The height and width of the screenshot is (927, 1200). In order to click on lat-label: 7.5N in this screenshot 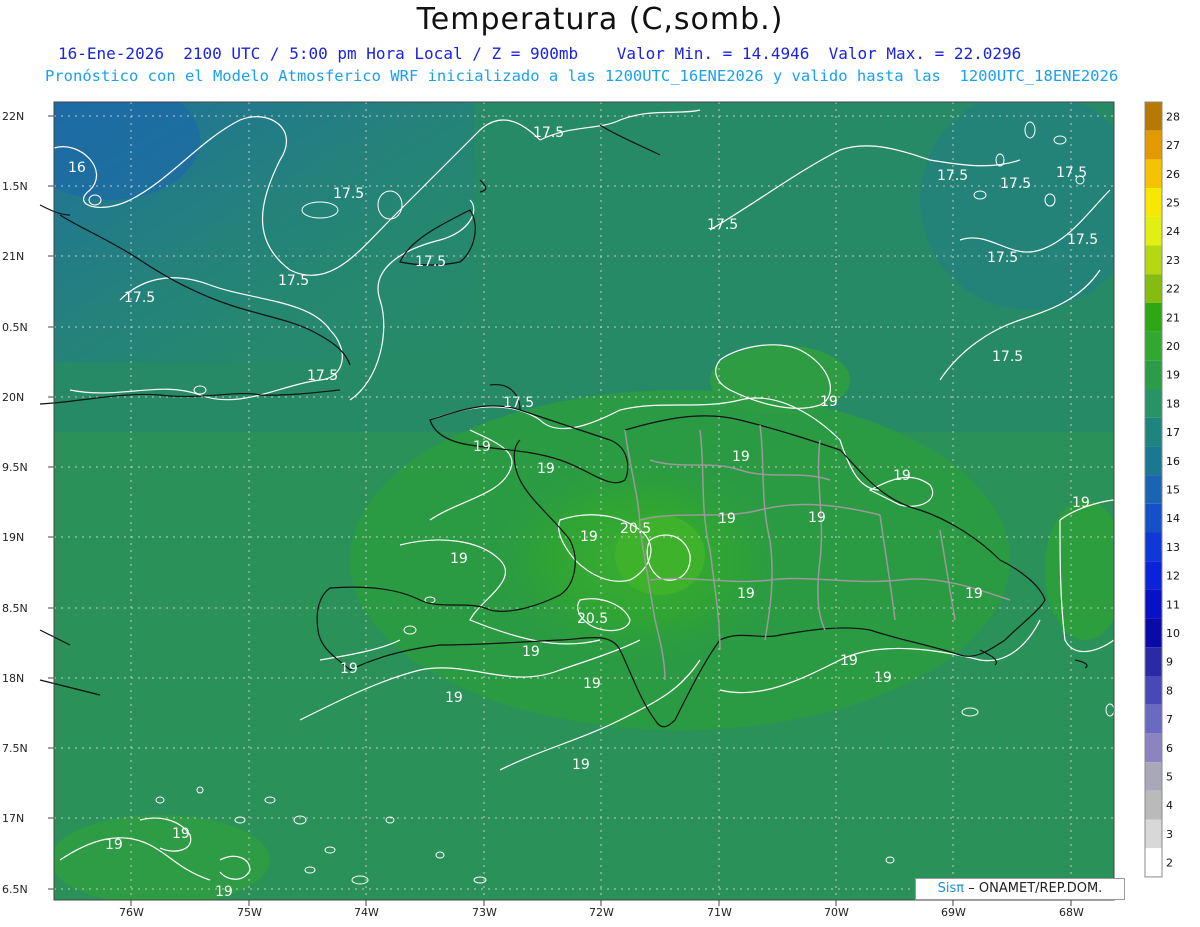, I will do `click(15, 748)`.